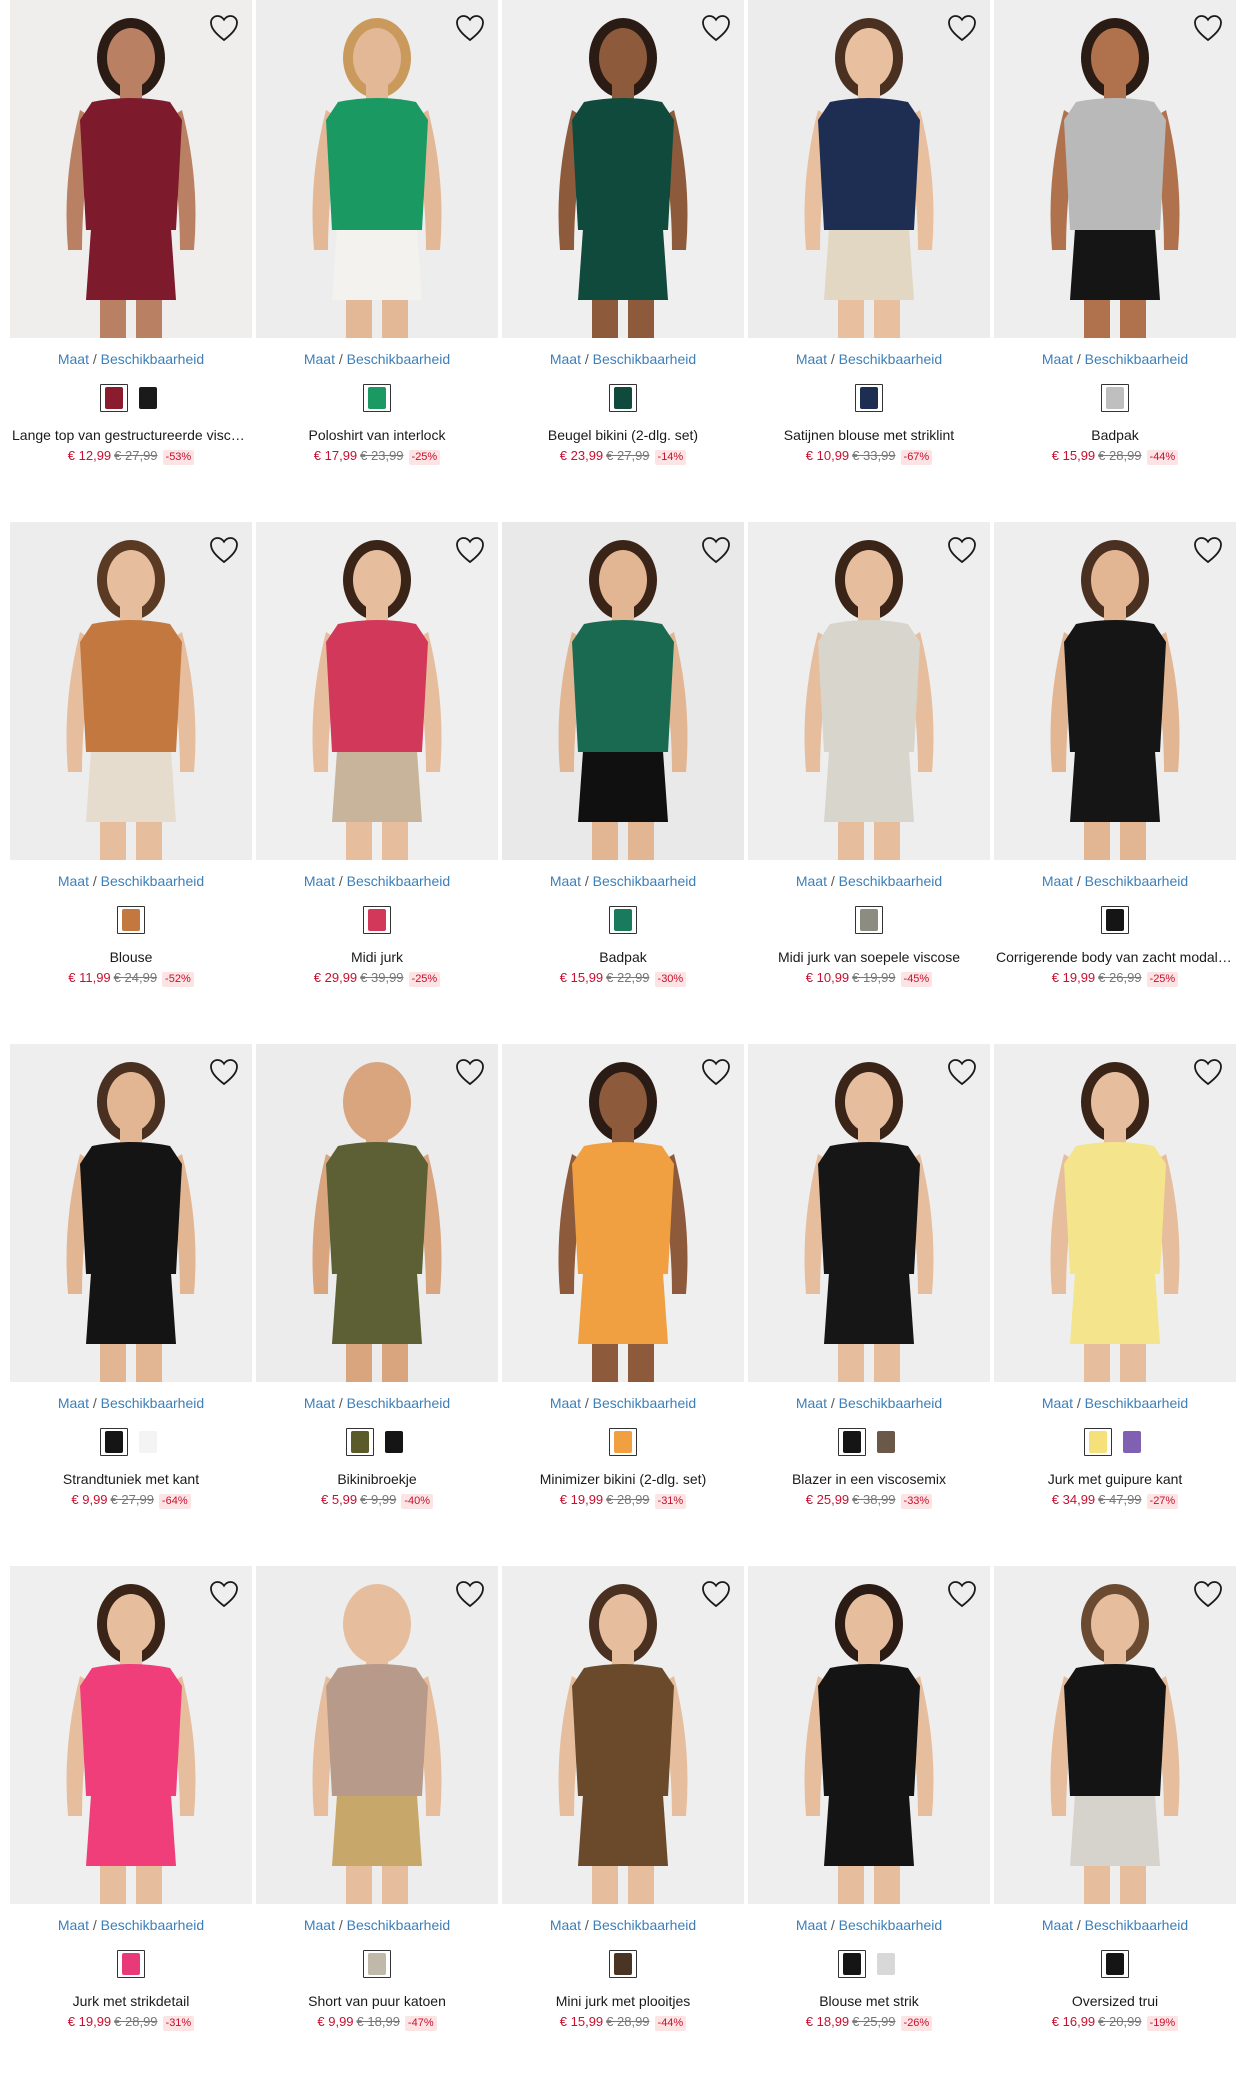 The image size is (1250, 2082). What do you see at coordinates (1115, 2001) in the screenshot?
I see `product-name: Oversized trui` at bounding box center [1115, 2001].